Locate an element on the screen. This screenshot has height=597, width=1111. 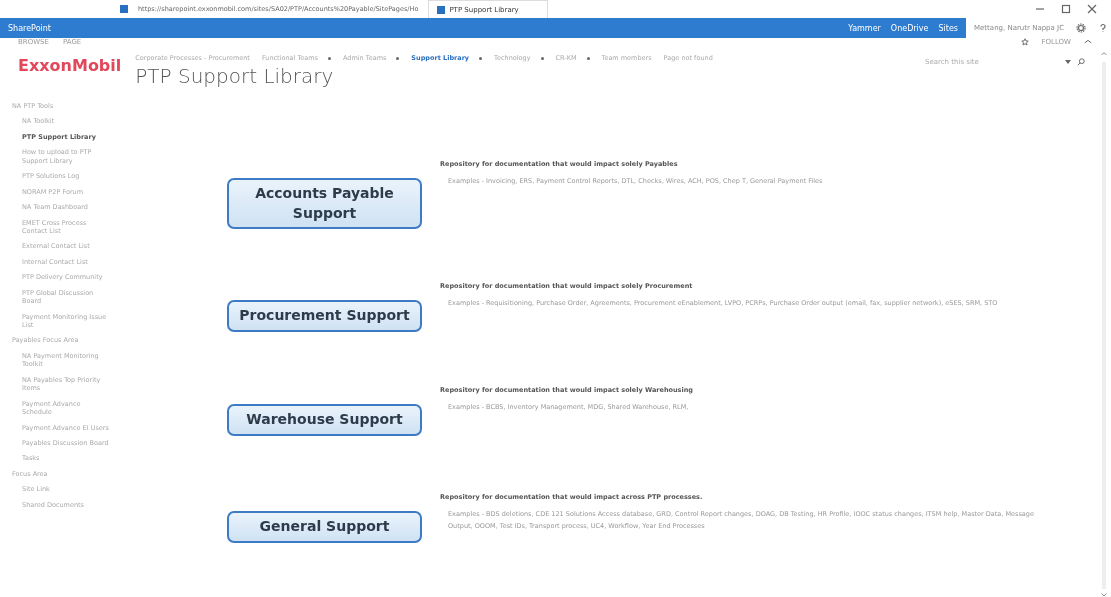
support-button: Accounts Payable Support is located at coordinates (324, 204).